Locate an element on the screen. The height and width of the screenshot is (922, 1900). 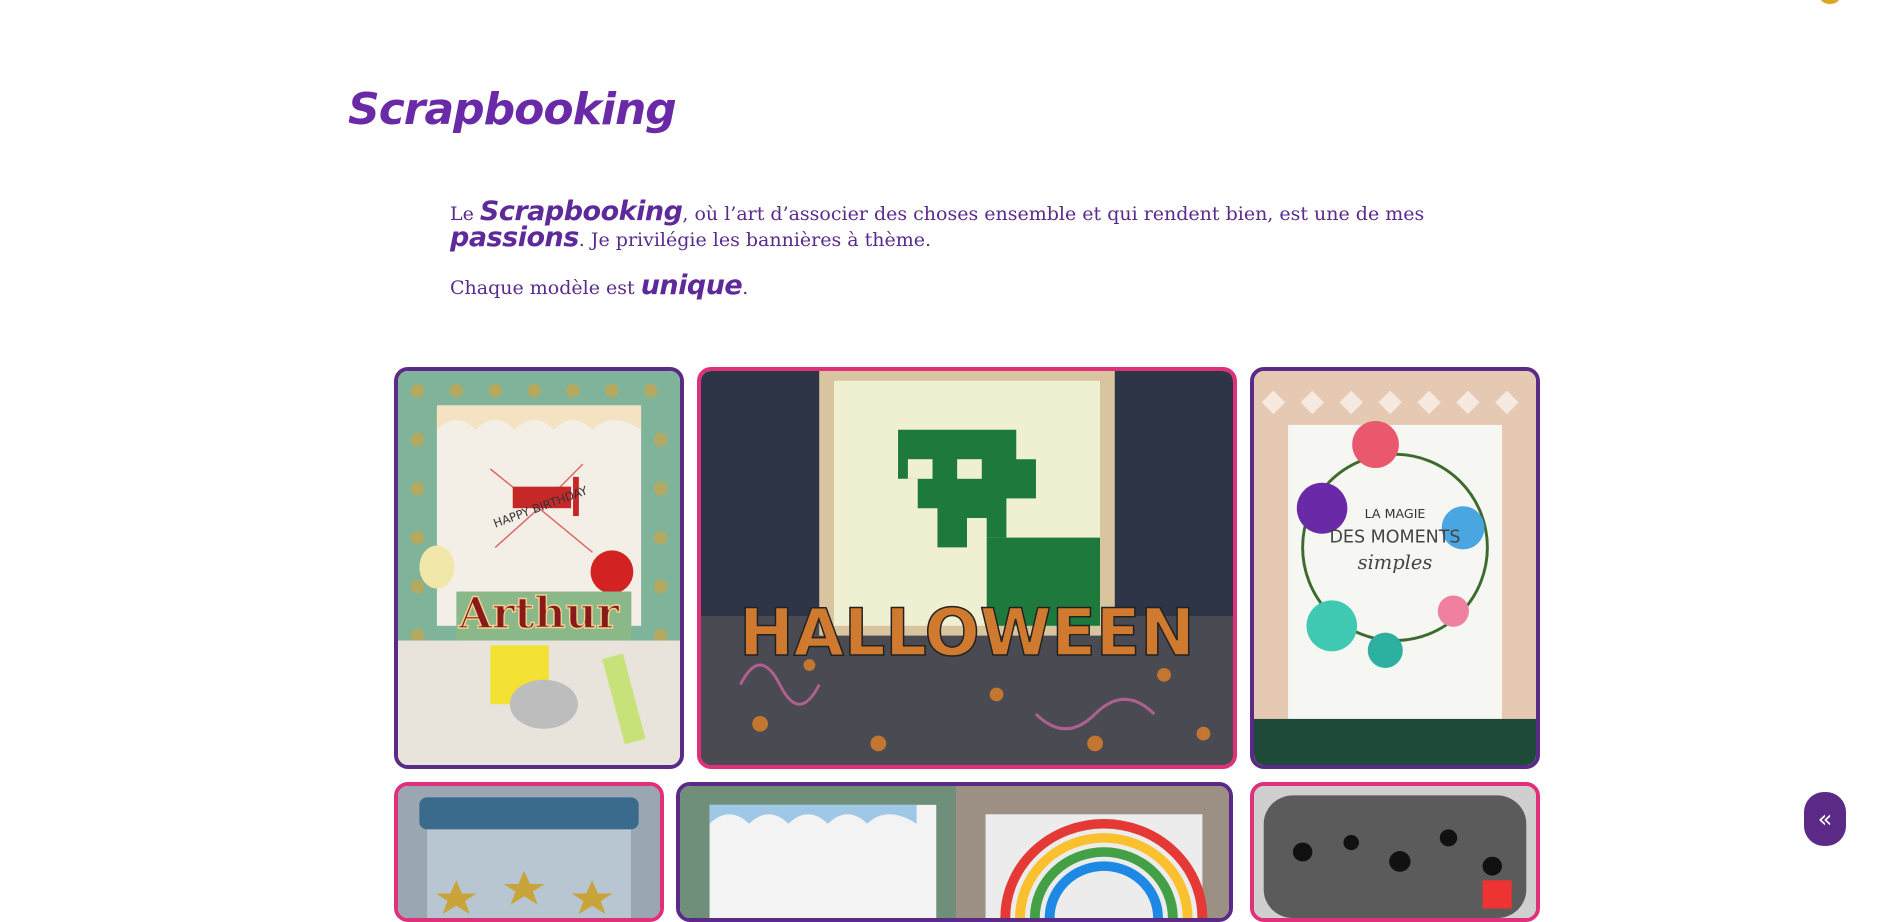
arthur-text: Arthur is located at coordinates (539, 614).